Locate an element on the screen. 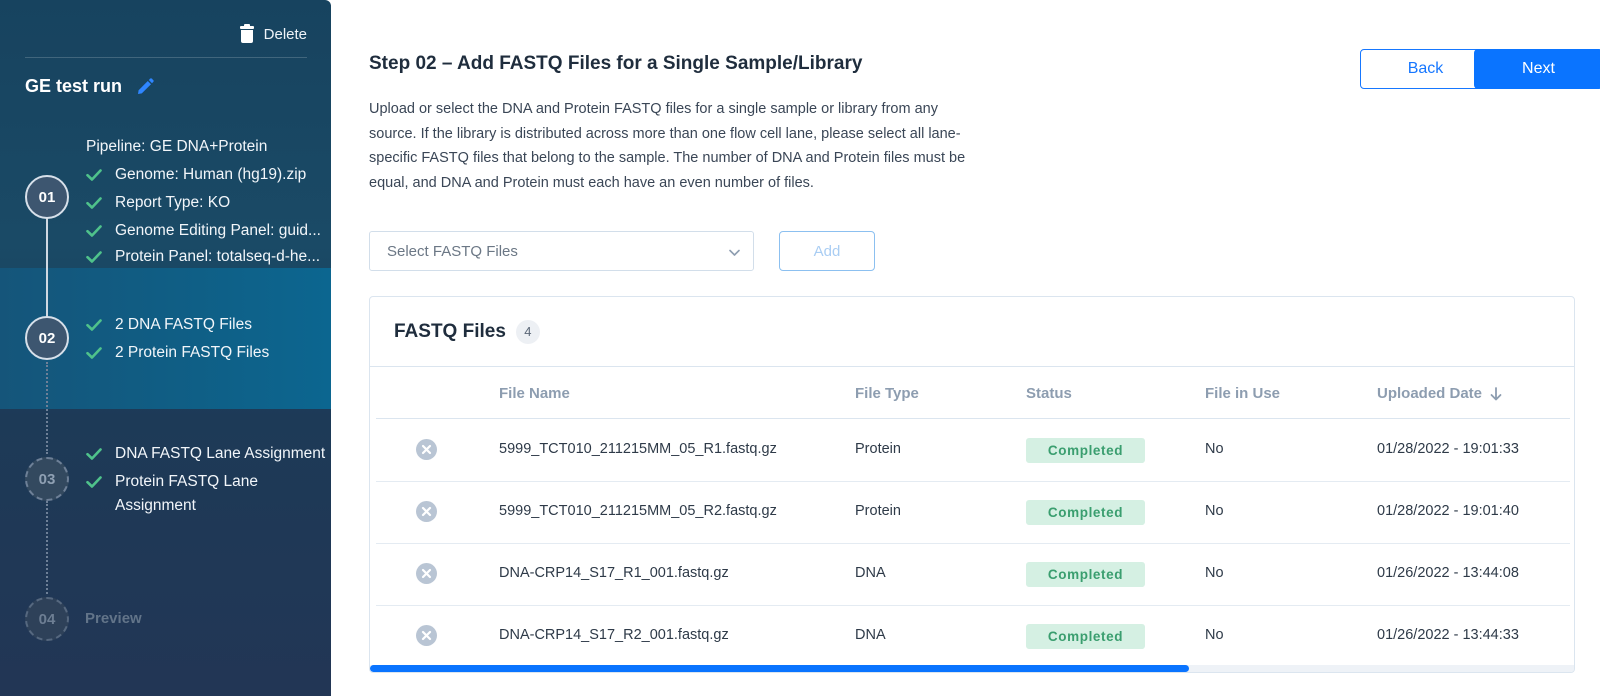 This screenshot has height=696, width=1600. uploaded-date-cell: 01/28/2022 - 19:01:40 is located at coordinates (1448, 511).